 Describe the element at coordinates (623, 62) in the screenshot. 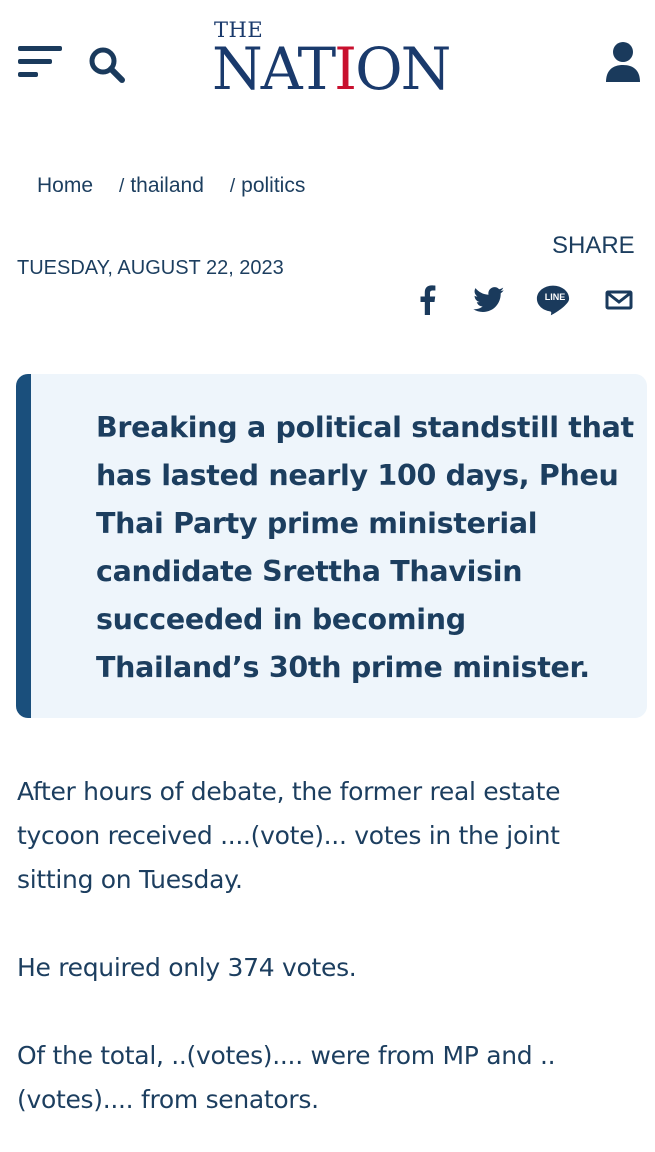

I see `user-icon` at that location.